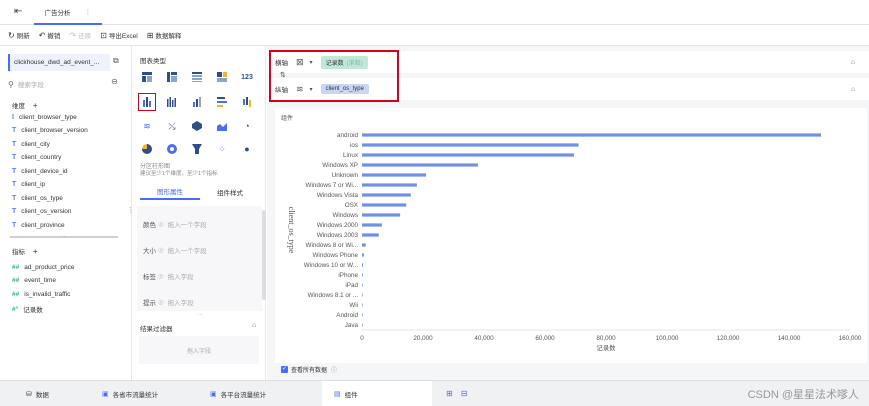  What do you see at coordinates (170, 192) in the screenshot?
I see `tab-graph-properties: 图形属性` at bounding box center [170, 192].